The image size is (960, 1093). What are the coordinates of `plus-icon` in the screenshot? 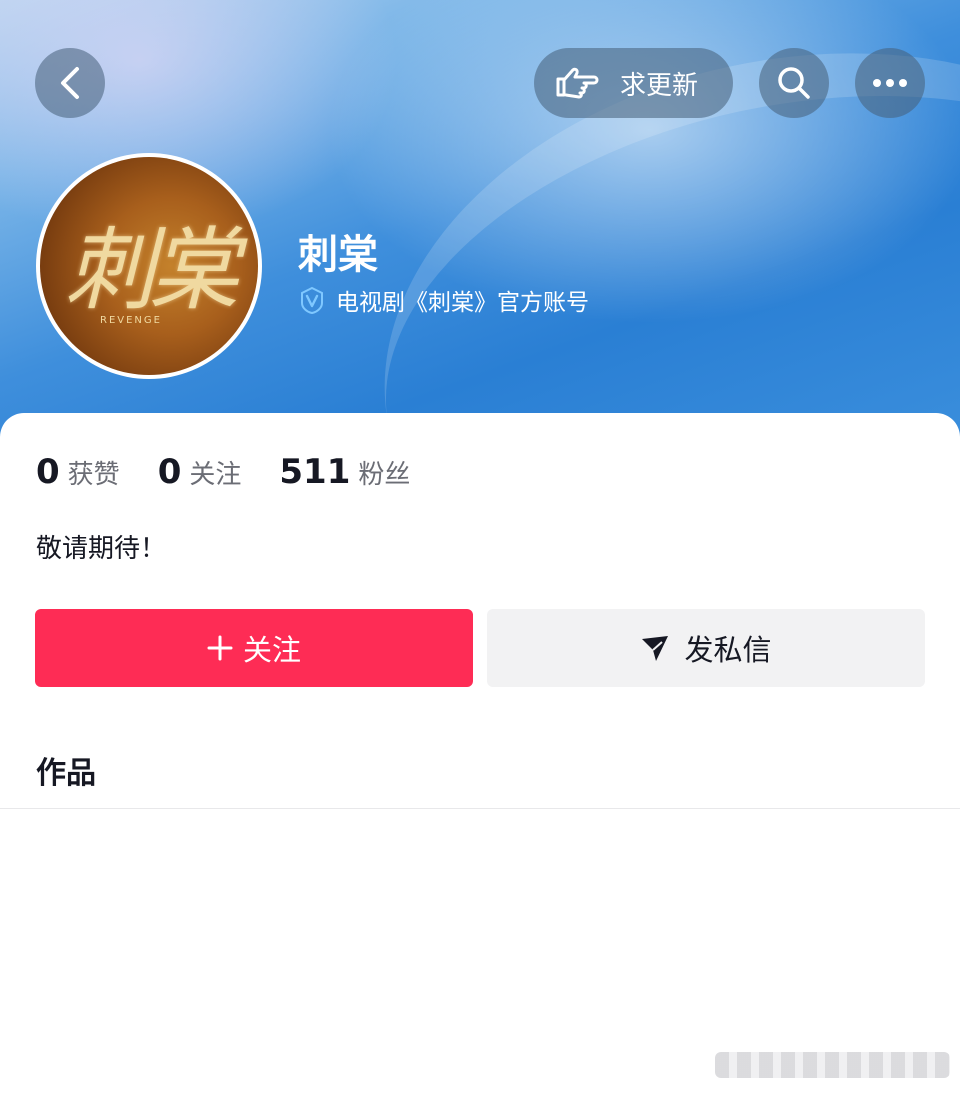 It's located at (220, 648).